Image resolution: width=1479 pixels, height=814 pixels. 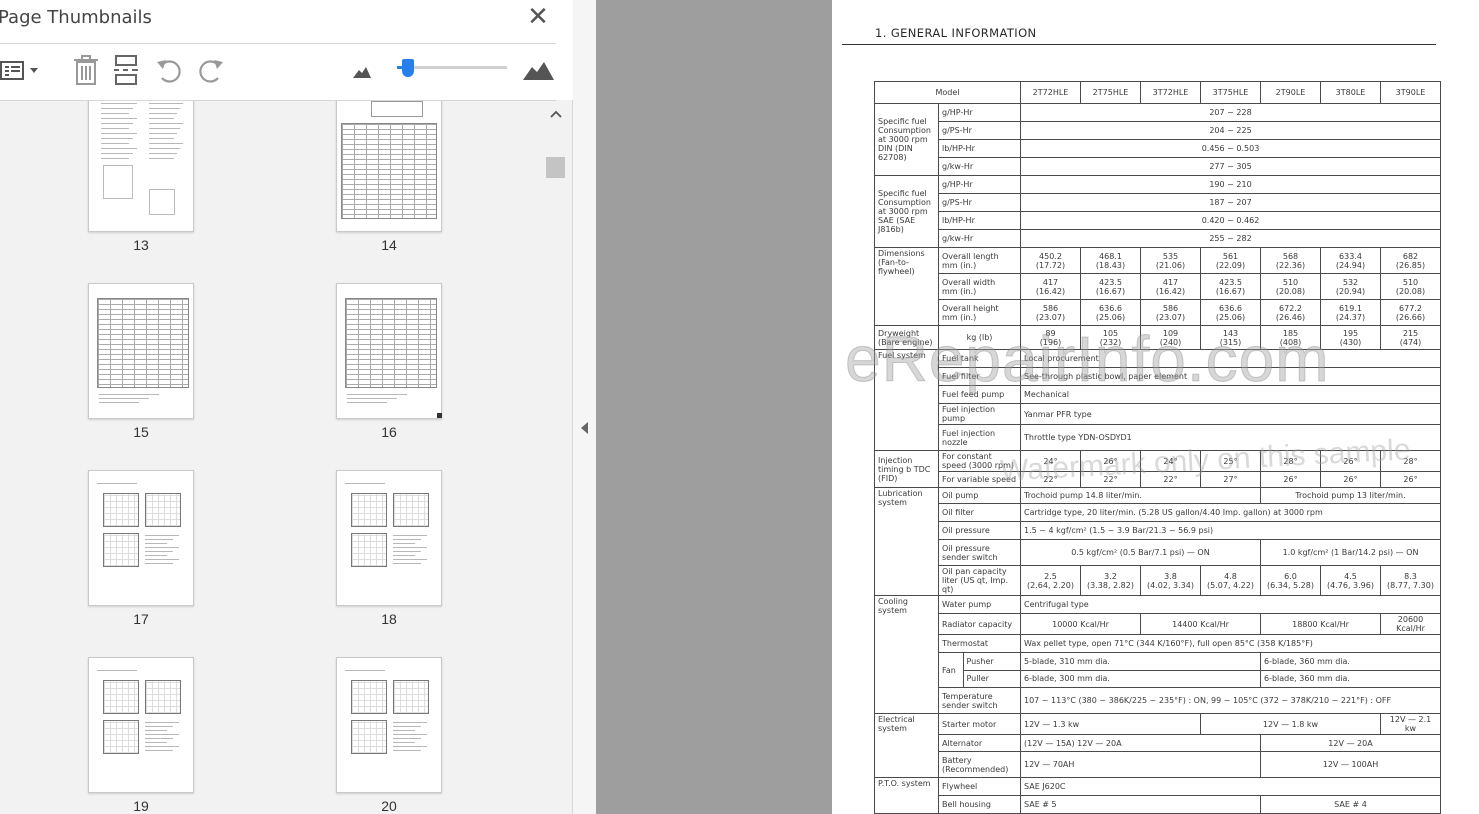 What do you see at coordinates (1290, 724) in the screenshot?
I see `spec-value: 12V — 1.8 kw` at bounding box center [1290, 724].